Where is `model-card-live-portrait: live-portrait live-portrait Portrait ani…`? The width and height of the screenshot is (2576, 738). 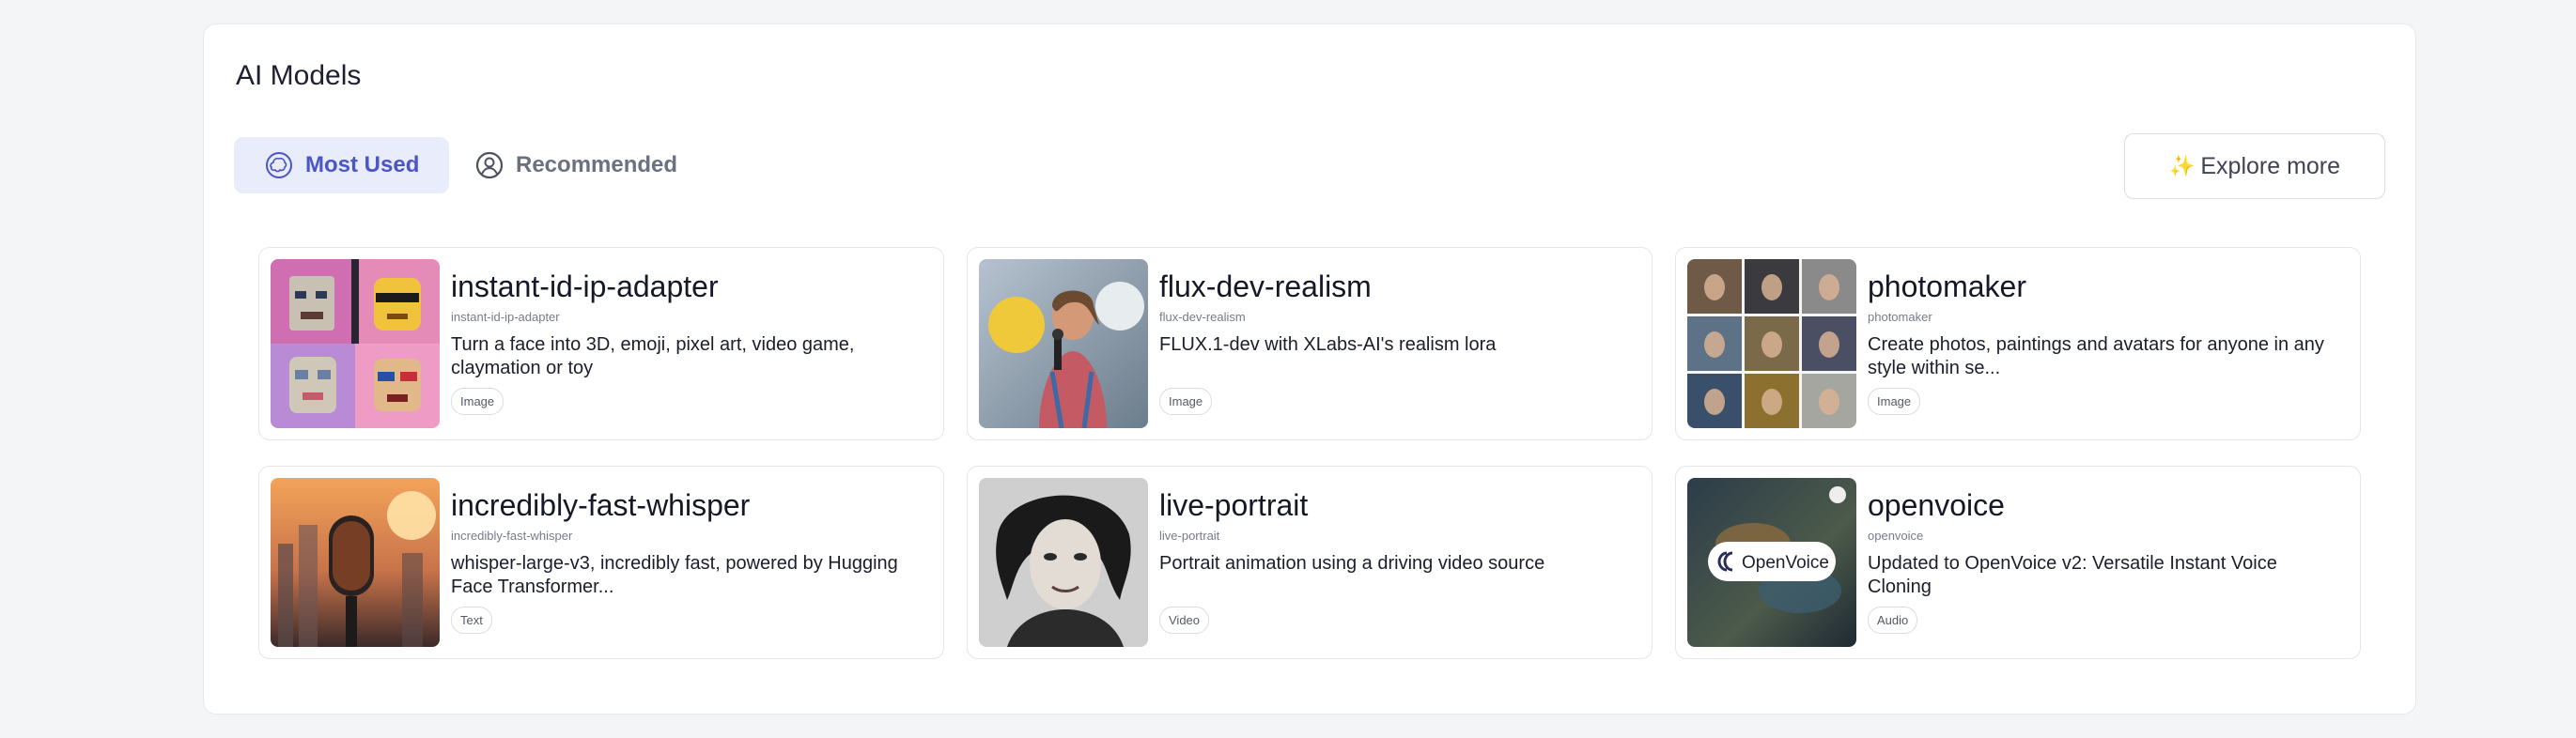 model-card-live-portrait: live-portrait live-portrait Portrait ani… is located at coordinates (1310, 562).